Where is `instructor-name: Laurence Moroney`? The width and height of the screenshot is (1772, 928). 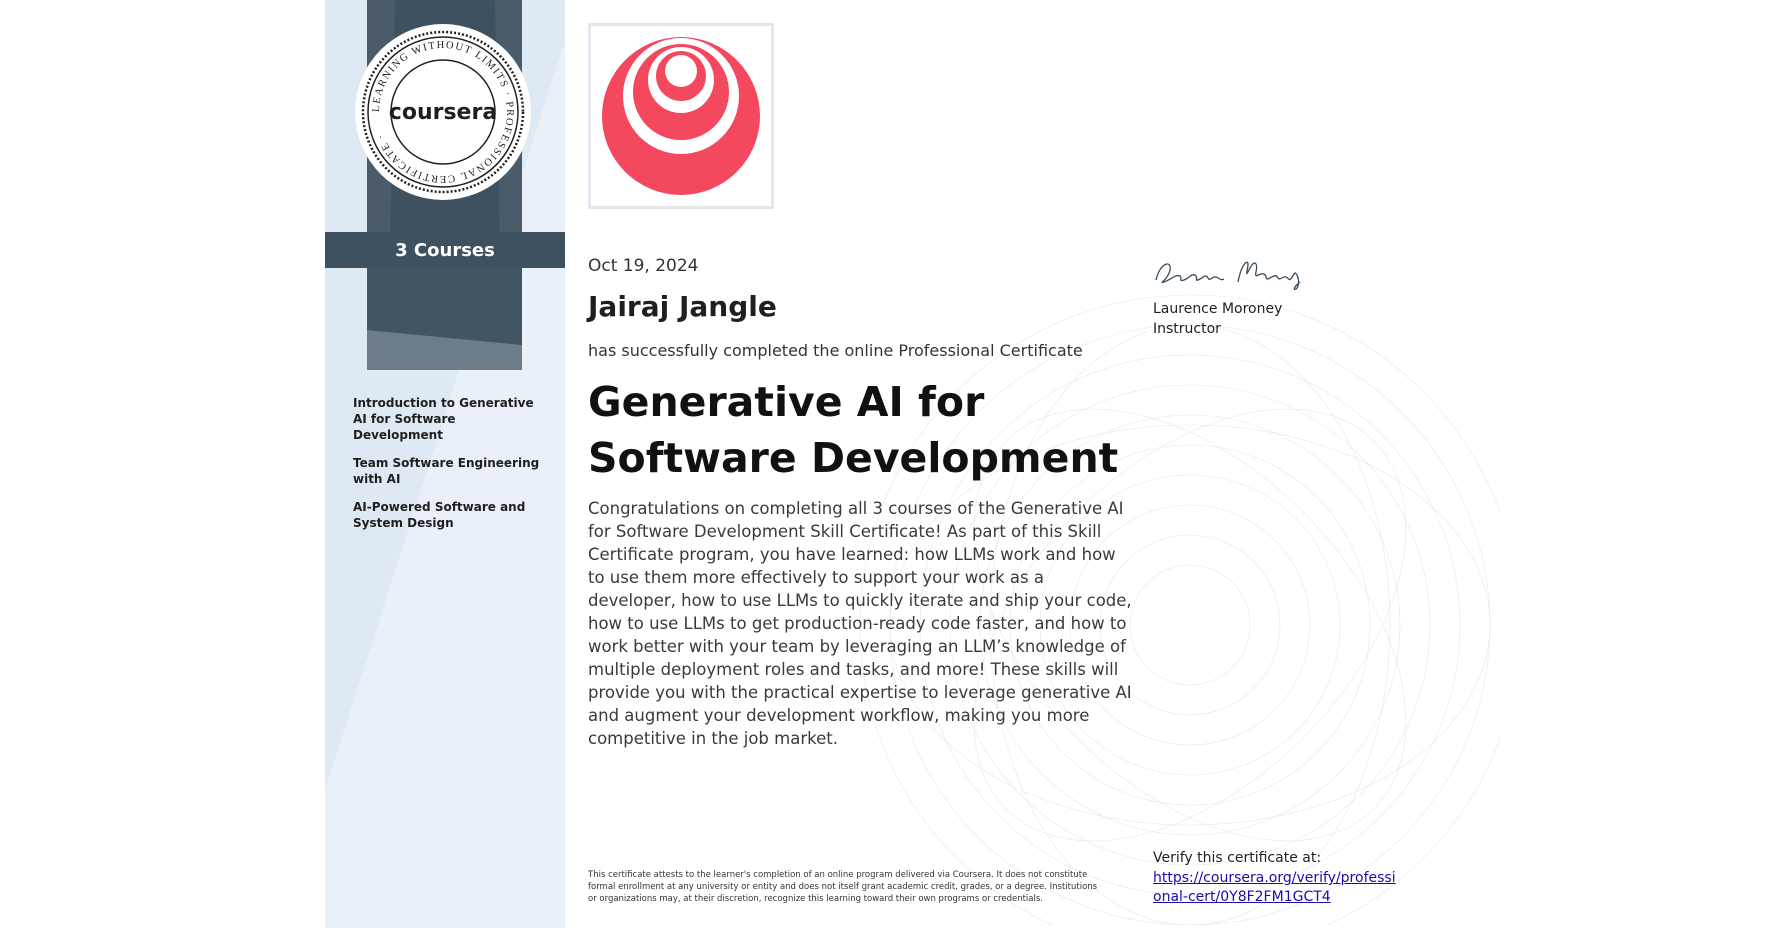
instructor-name: Laurence Moroney is located at coordinates (1218, 309).